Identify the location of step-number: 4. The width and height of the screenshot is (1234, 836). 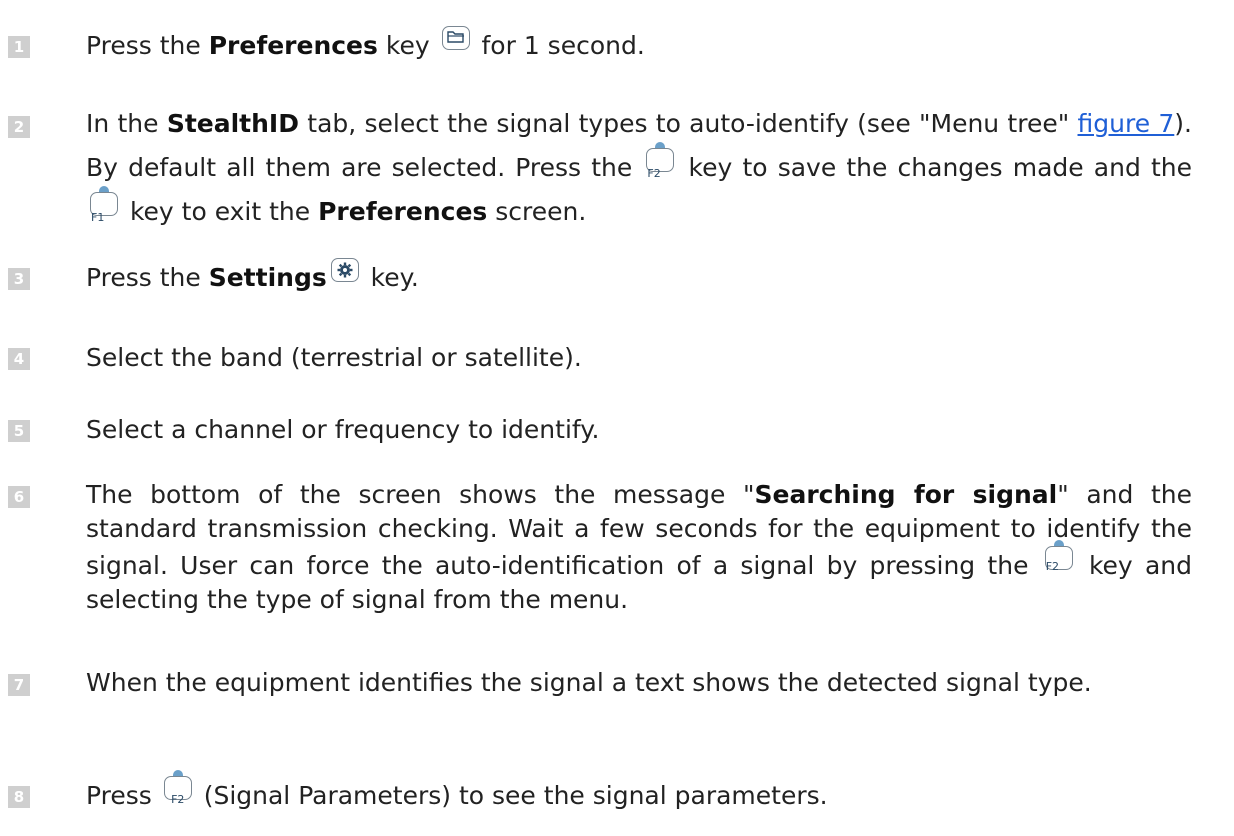
(19, 359).